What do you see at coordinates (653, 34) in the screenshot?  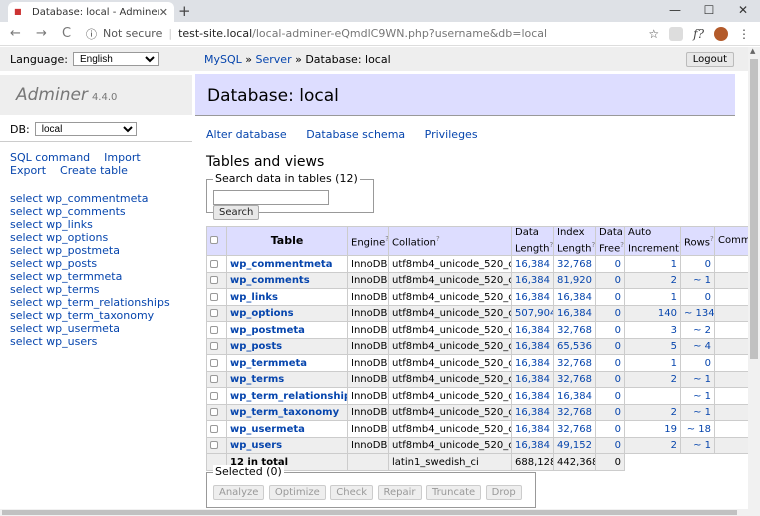 I see `bookmark-star-icon: ☆` at bounding box center [653, 34].